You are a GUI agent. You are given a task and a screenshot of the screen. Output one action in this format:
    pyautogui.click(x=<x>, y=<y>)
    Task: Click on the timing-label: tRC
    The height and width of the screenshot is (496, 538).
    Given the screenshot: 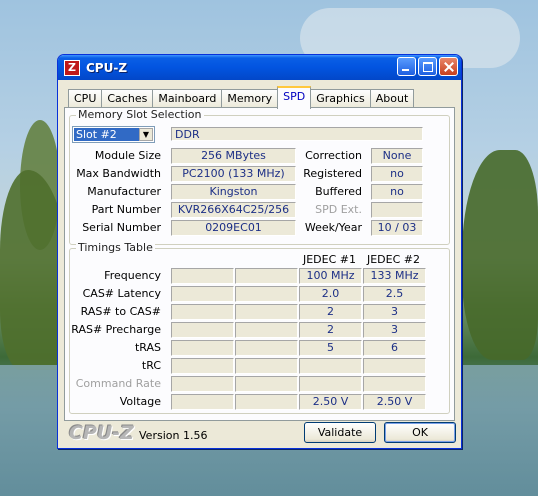 What is the action you would take?
    pyautogui.click(x=151, y=365)
    